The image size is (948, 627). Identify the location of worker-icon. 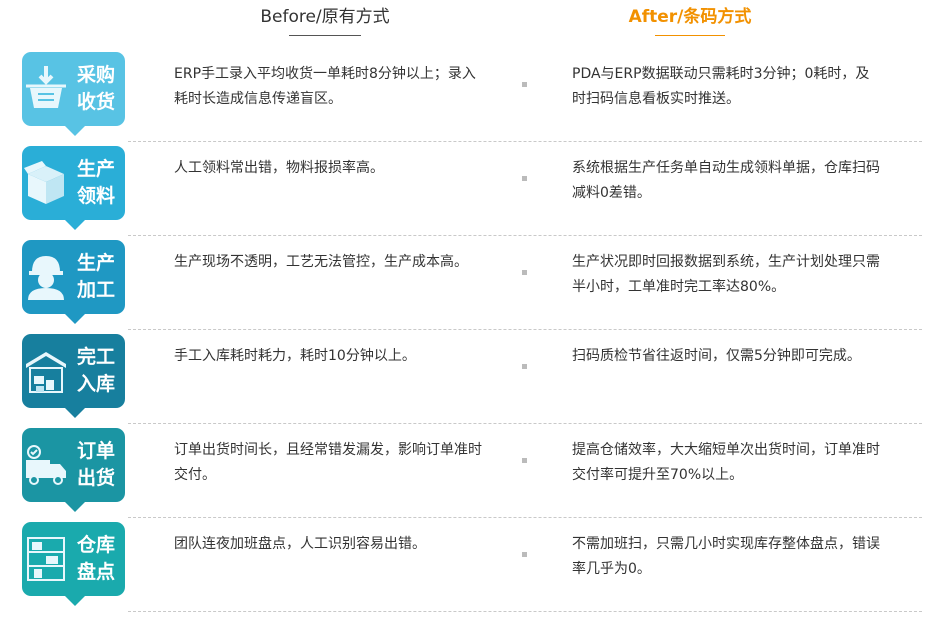
(46, 277).